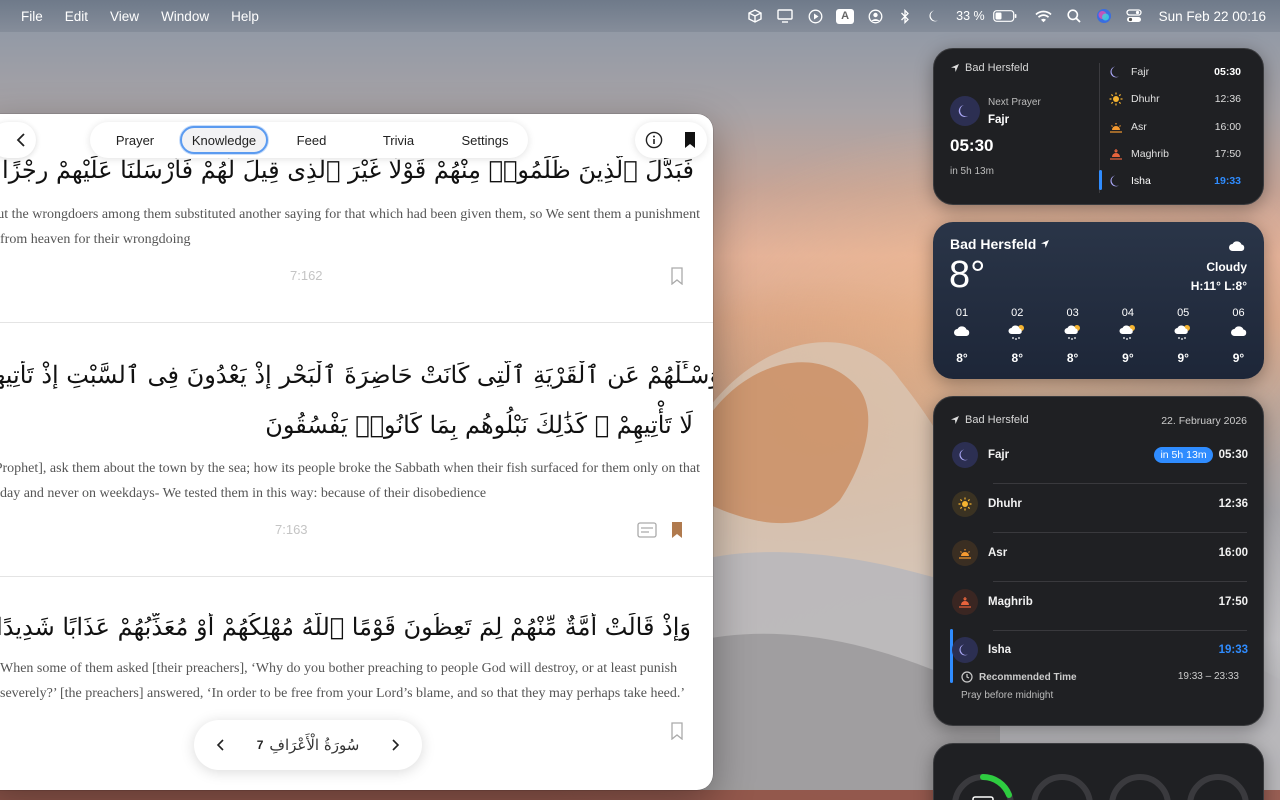 The image size is (1280, 800). I want to click on surah-title: 7 سُورَةُ الْأَعْرَافِ, so click(308, 745).